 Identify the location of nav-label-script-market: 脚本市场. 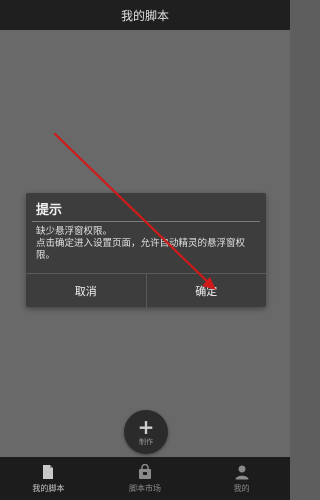
(145, 488).